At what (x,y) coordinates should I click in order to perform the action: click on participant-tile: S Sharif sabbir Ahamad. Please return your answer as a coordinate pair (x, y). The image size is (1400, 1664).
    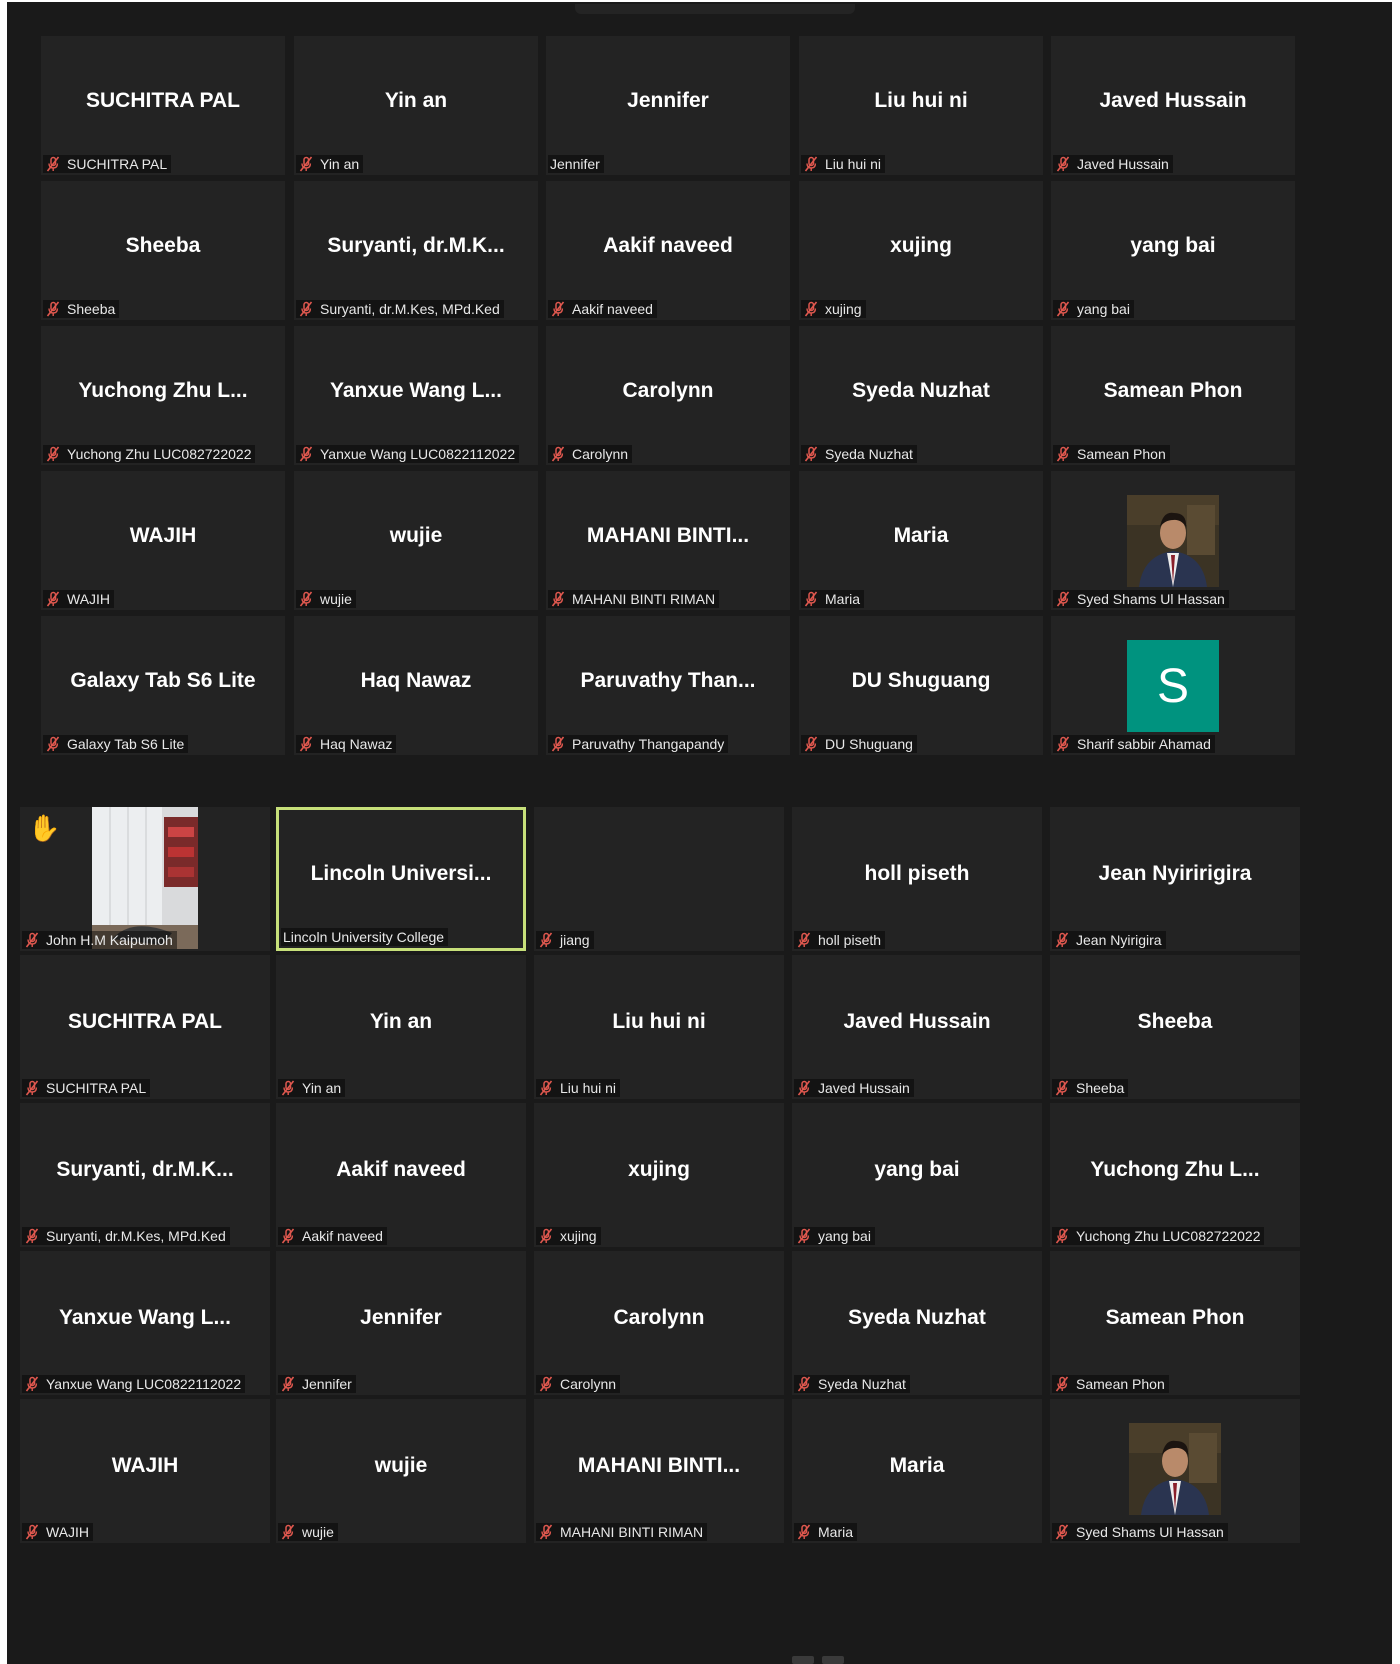
    Looking at the image, I should click on (1173, 685).